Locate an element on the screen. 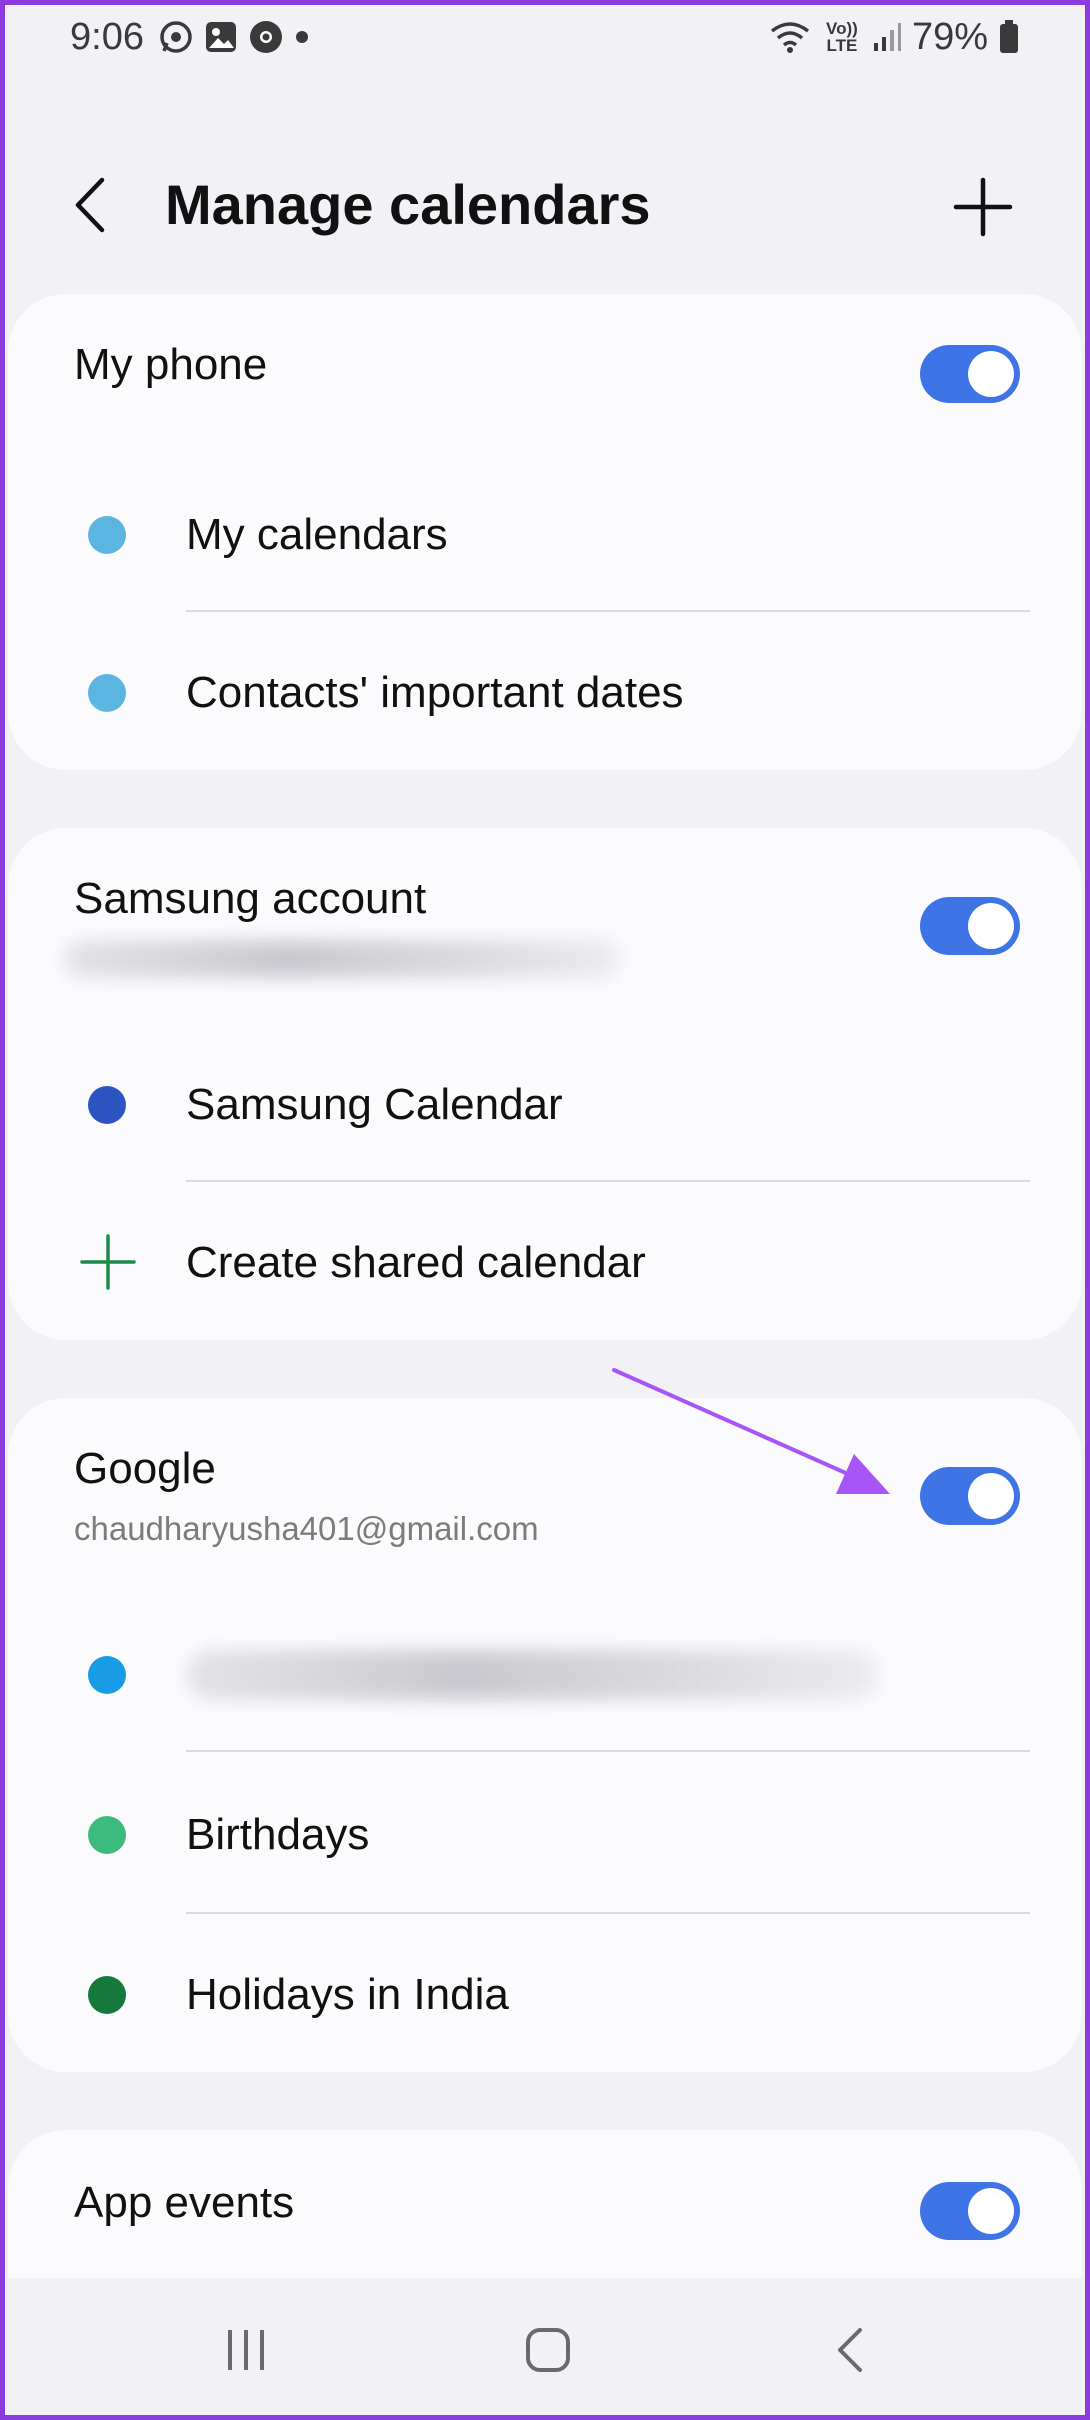  whatsapp-icon is located at coordinates (176, 37).